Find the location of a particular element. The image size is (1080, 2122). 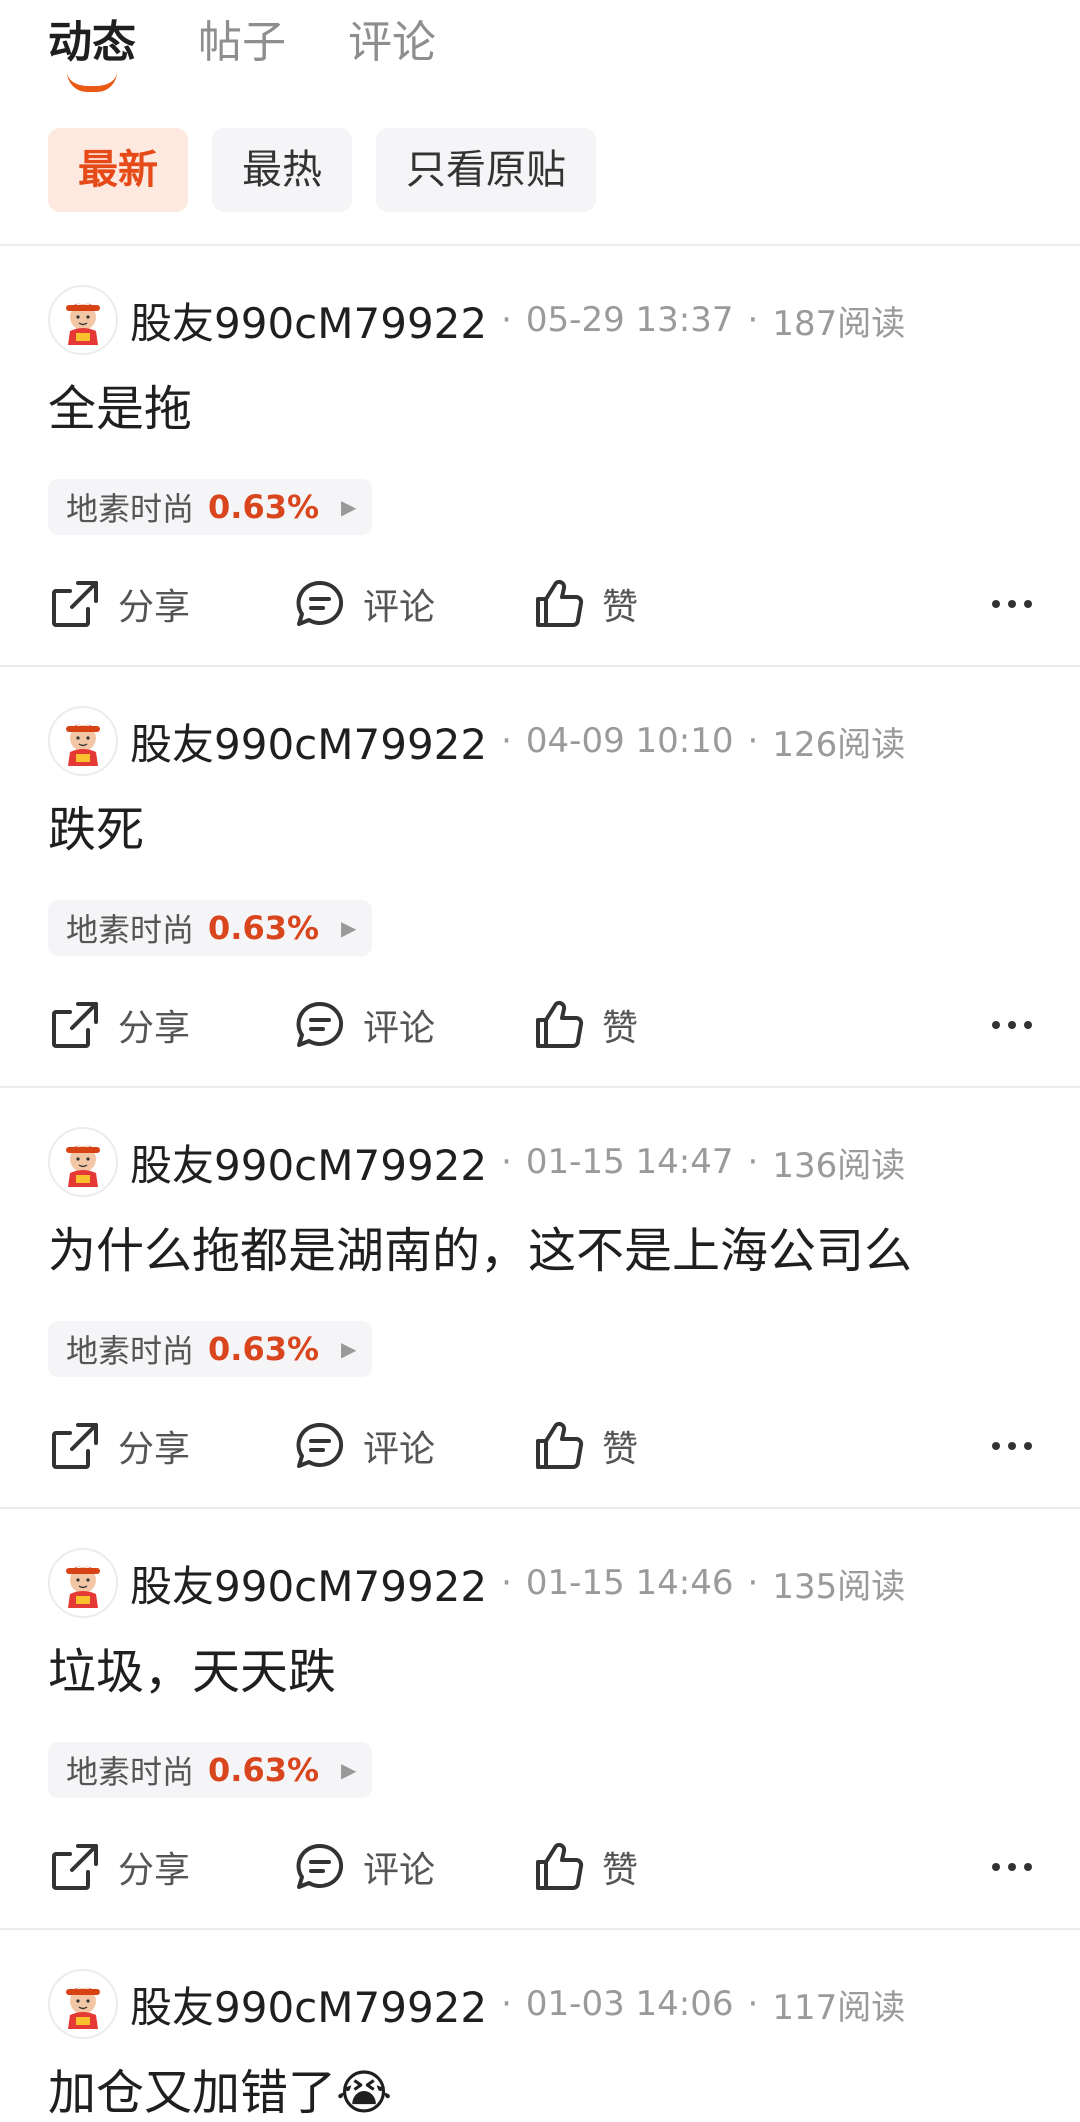

post-text: 垃圾，天天跌 is located at coordinates (192, 1672).